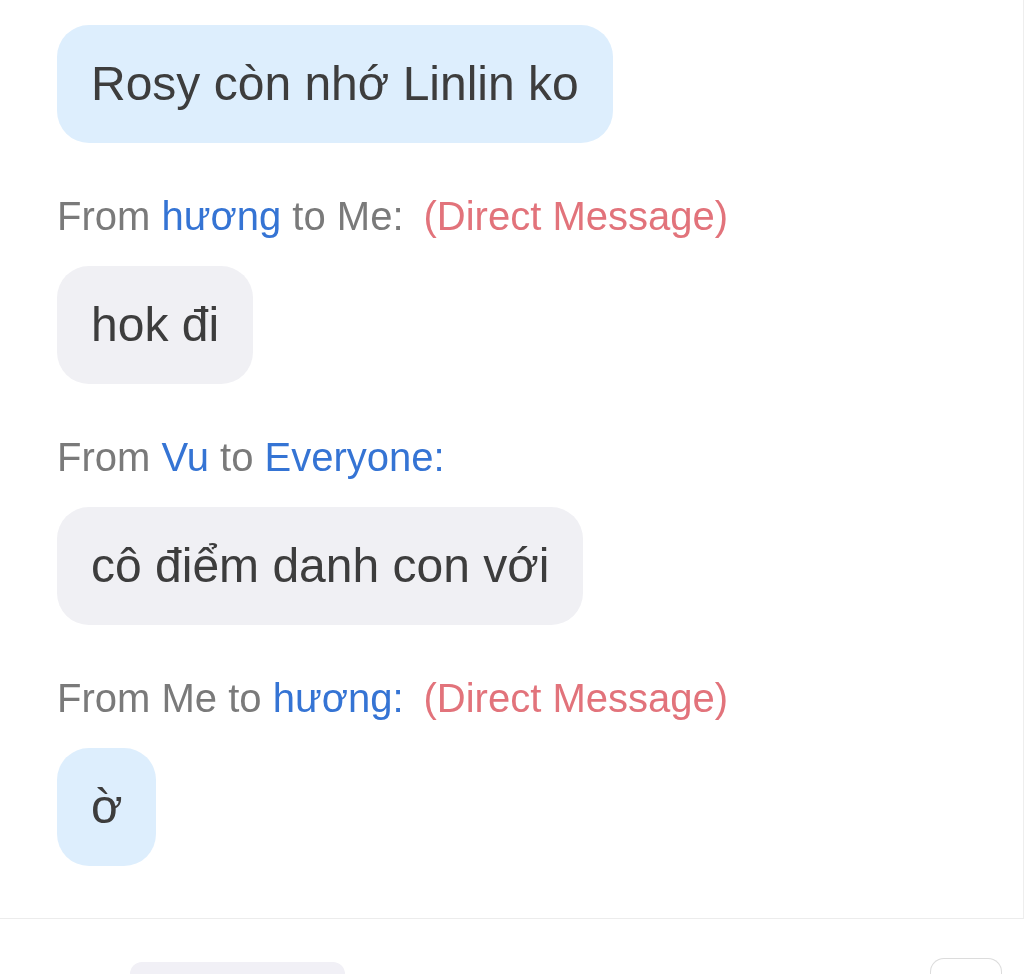  I want to click on message-bubble: hok đi, so click(155, 325).